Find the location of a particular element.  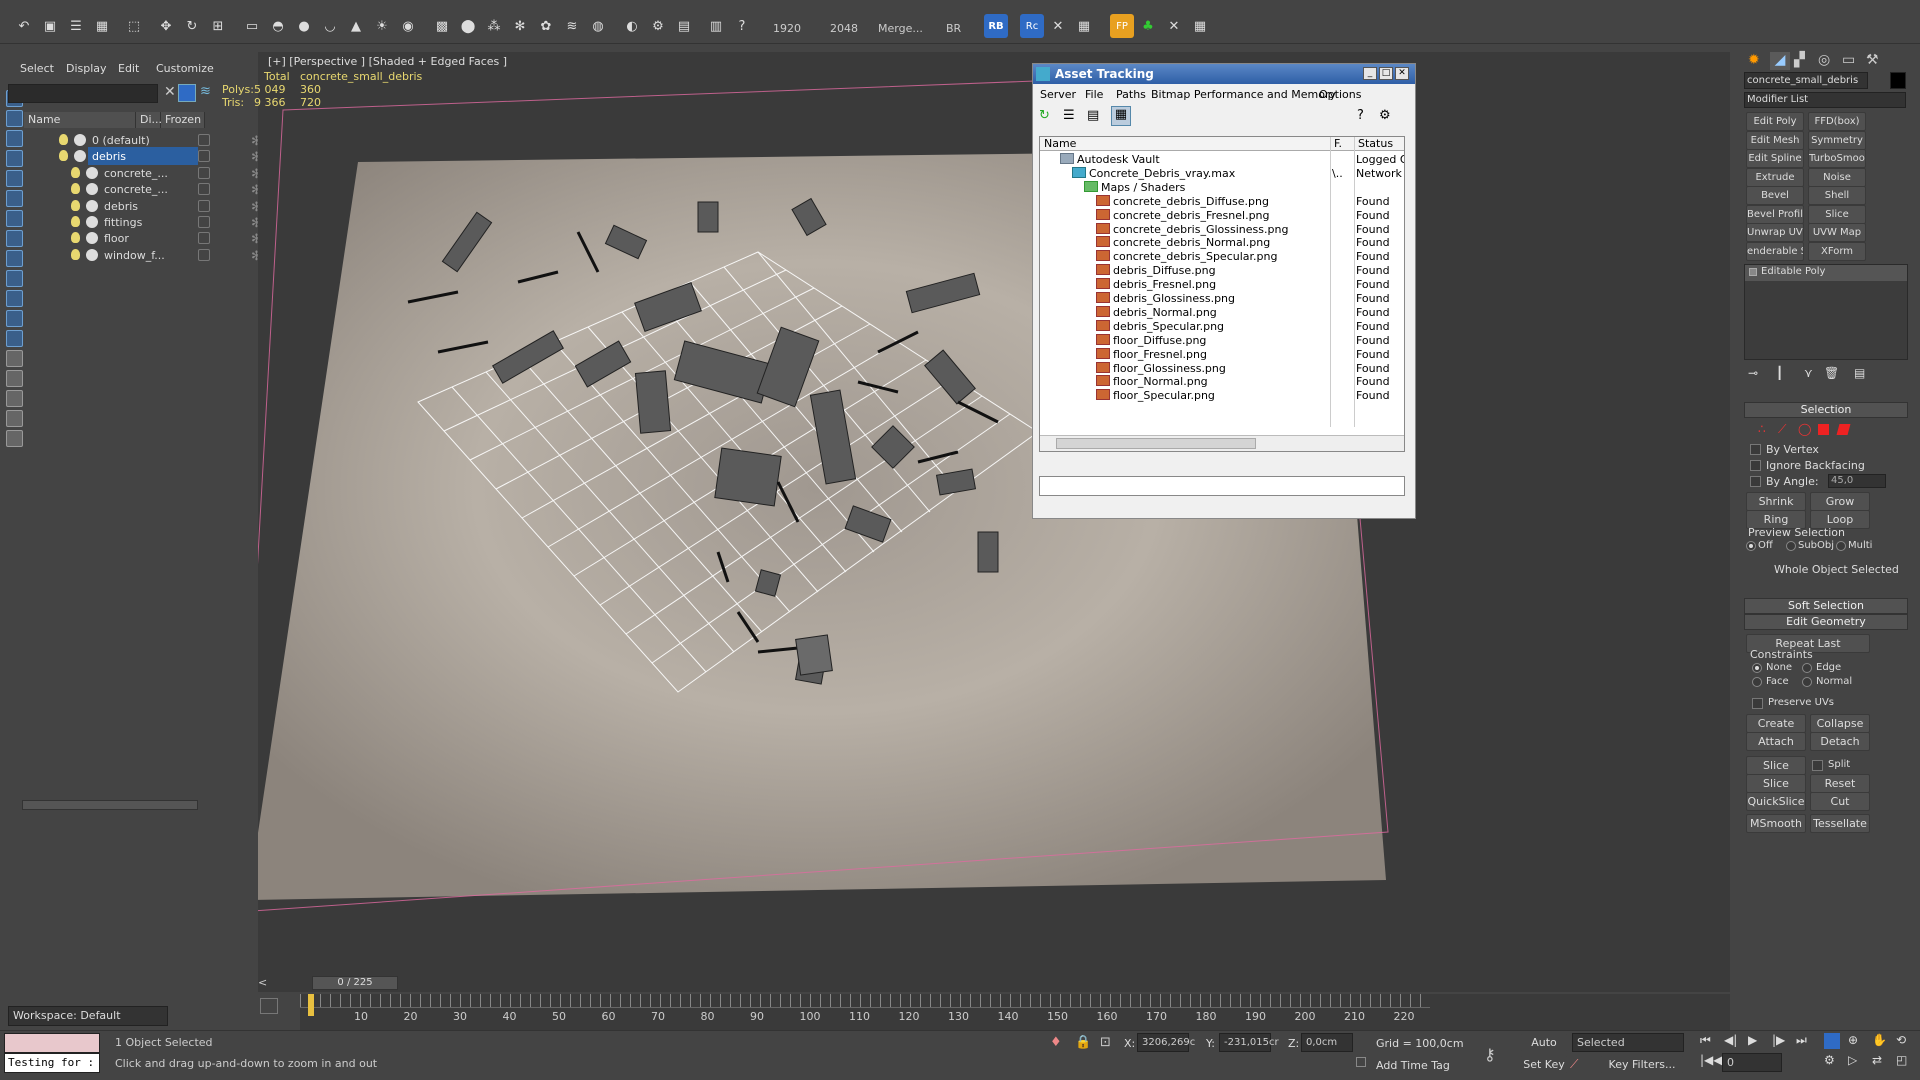

constraint-normal-radio is located at coordinates (1807, 682).